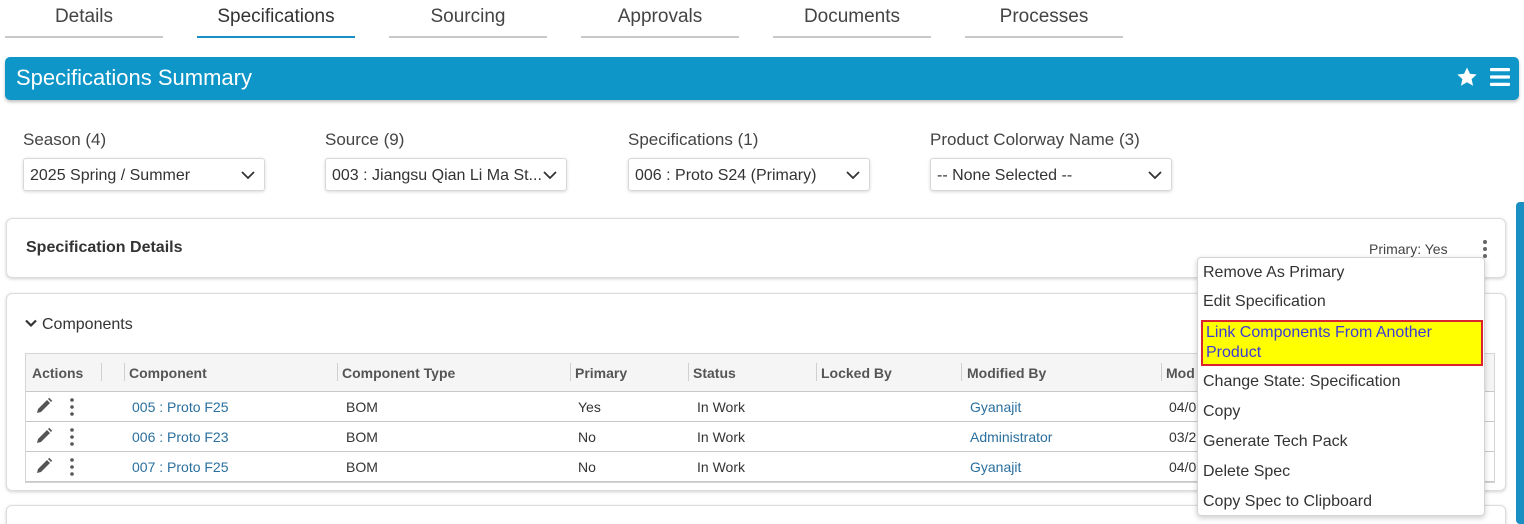 The image size is (1524, 524). I want to click on menu-item-copy-spec-to-clipboard: Copy Spec to Clipboard, so click(1287, 502).